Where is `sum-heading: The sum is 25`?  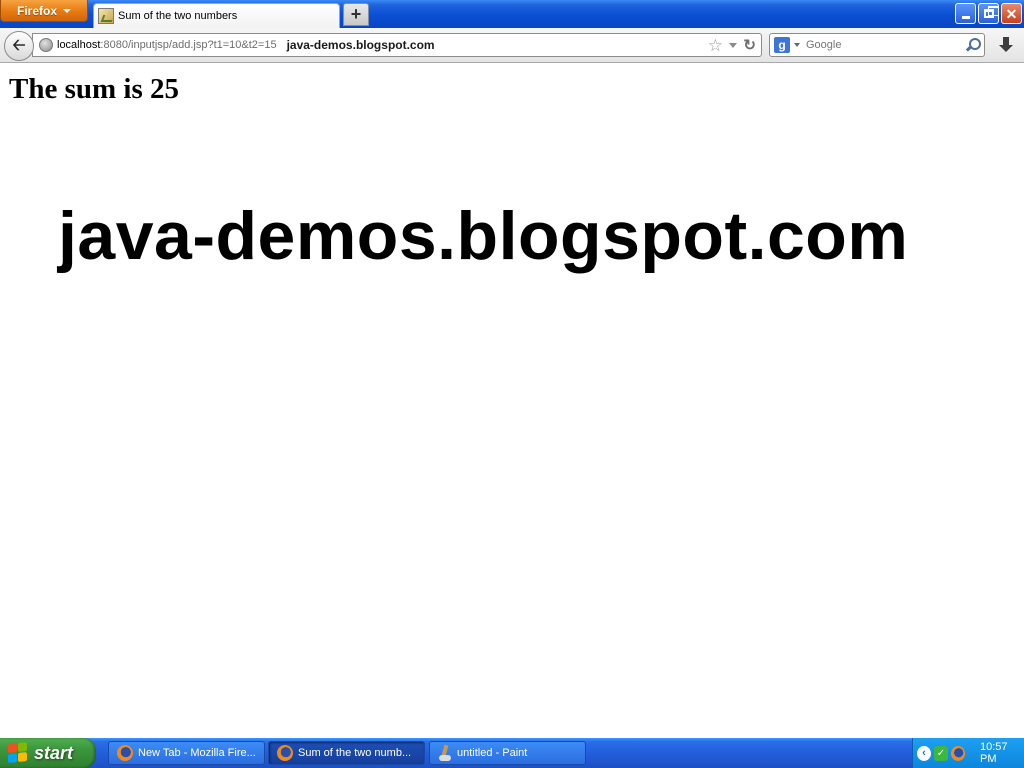
sum-heading: The sum is 25 is located at coordinates (94, 89).